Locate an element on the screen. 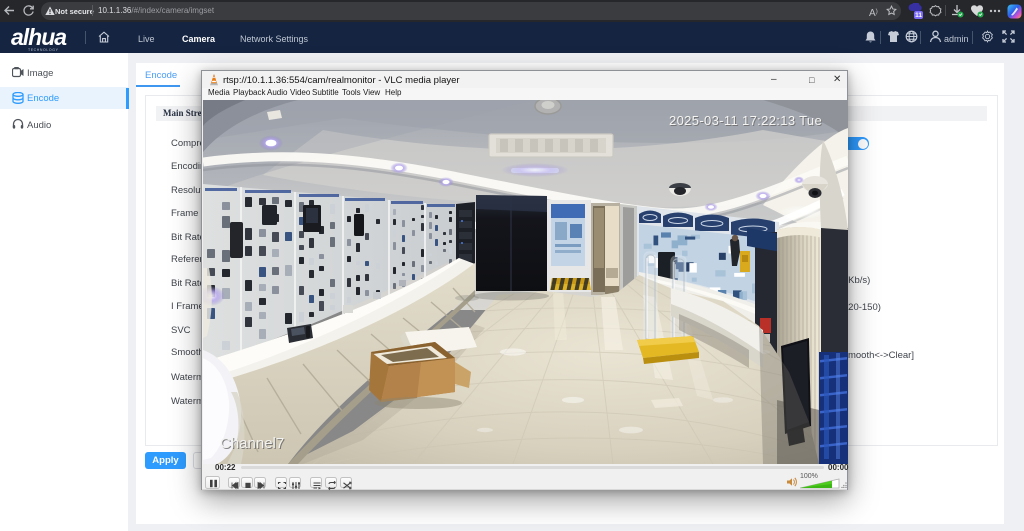  svg-text: Channel7 is located at coordinates (252, 443).